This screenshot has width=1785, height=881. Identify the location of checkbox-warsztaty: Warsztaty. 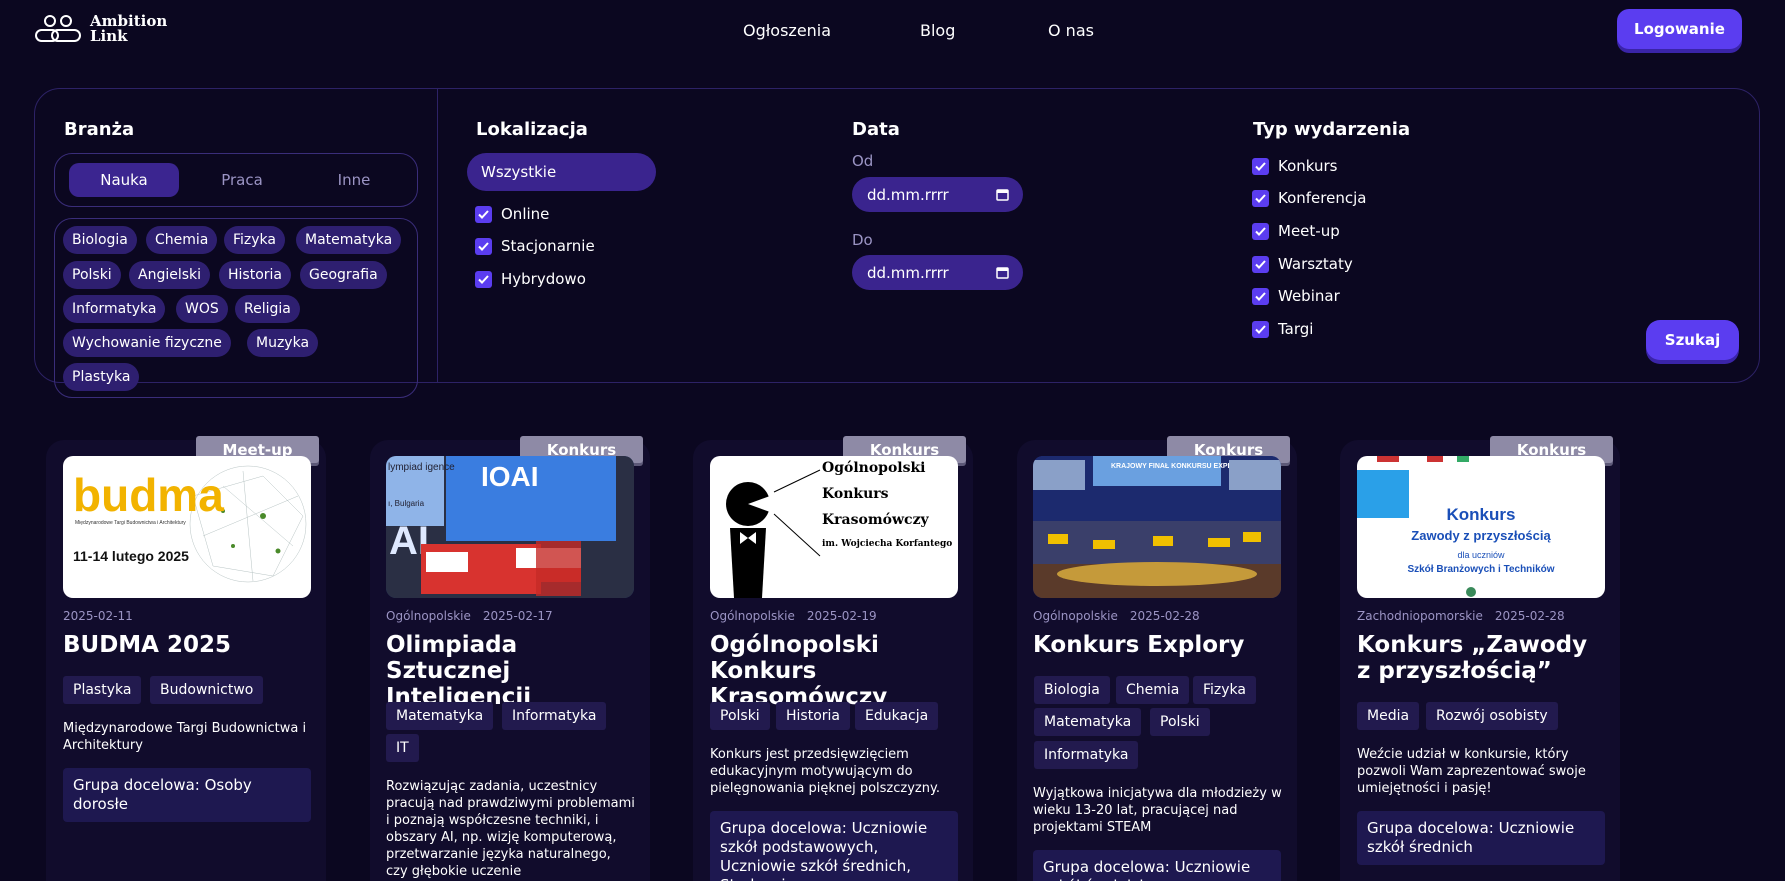
(1302, 264).